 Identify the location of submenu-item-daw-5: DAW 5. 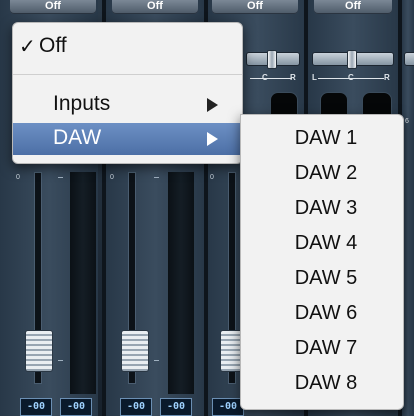
(322, 278).